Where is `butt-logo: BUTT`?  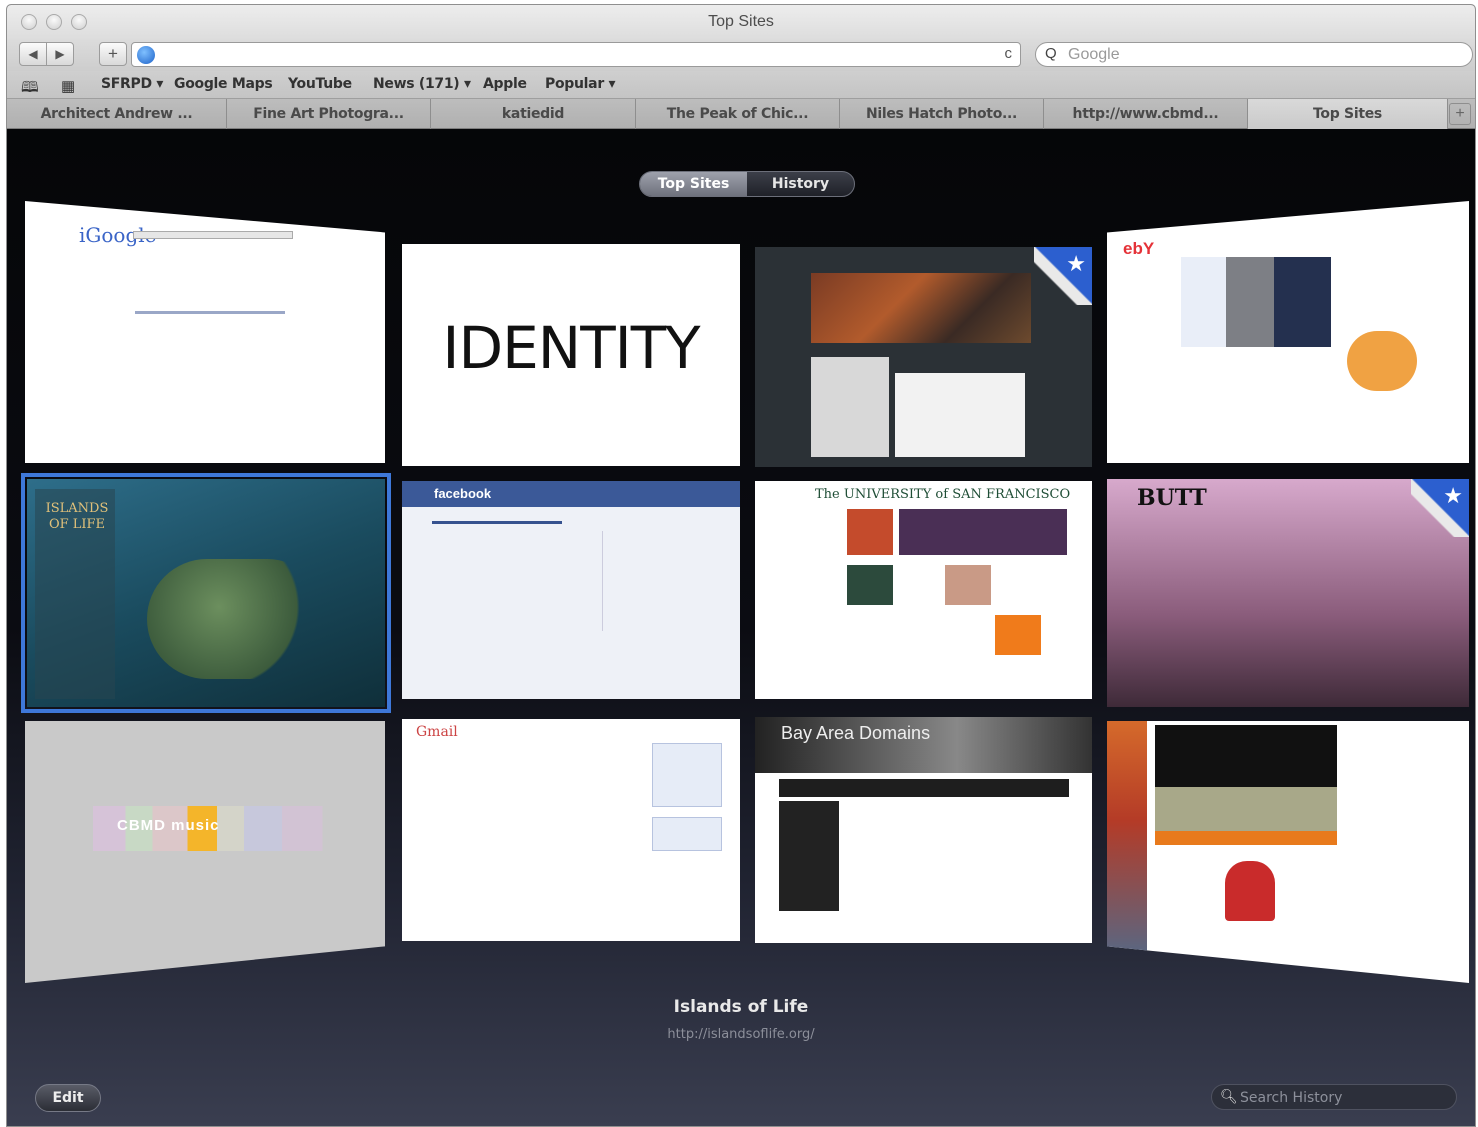
butt-logo: BUTT is located at coordinates (1172, 498).